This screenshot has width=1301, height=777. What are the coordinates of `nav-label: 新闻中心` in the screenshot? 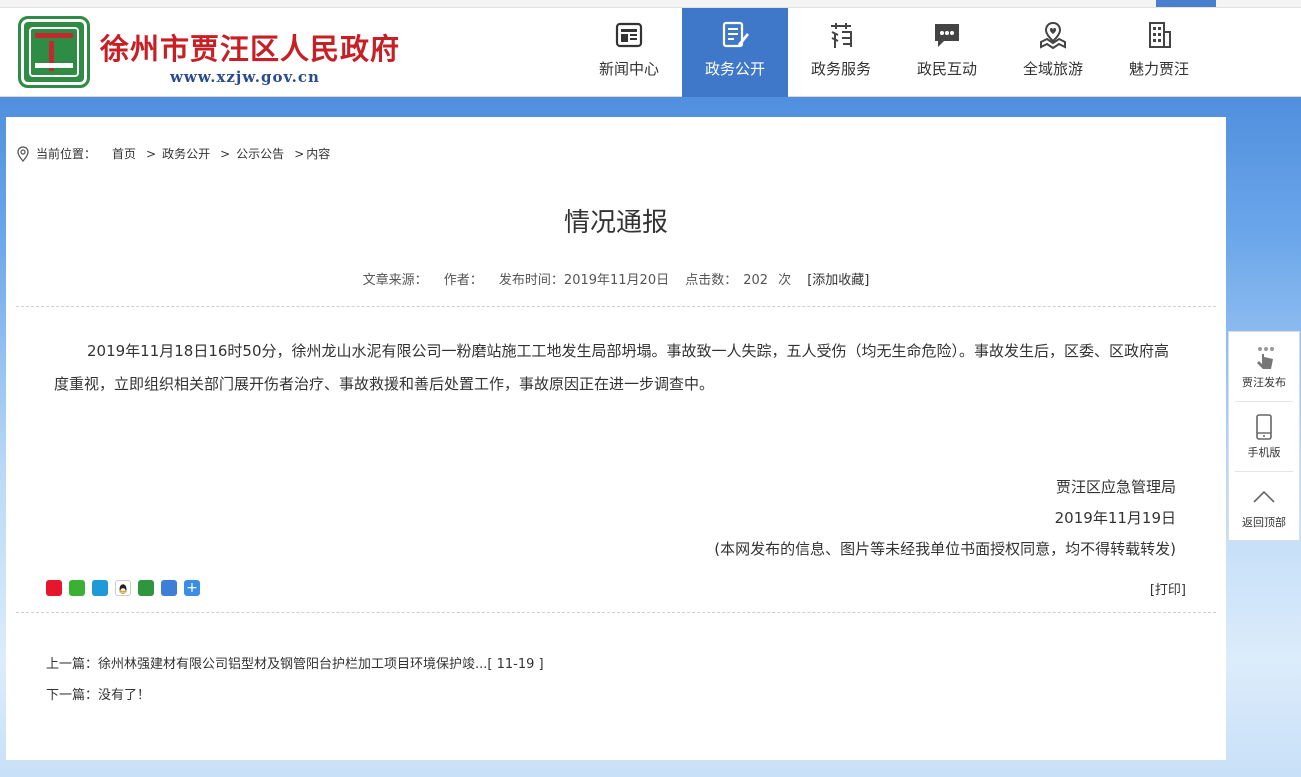 It's located at (628, 69).